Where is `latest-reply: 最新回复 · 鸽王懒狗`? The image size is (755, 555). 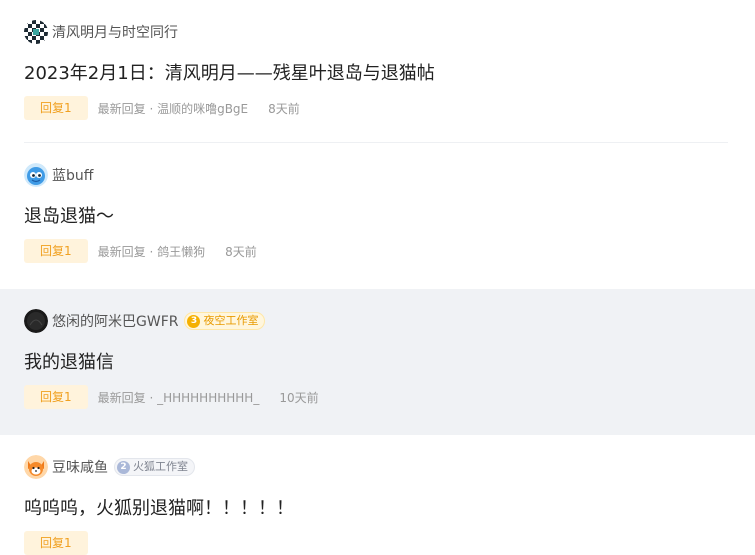 latest-reply: 最新回复 · 鸽王懒狗 is located at coordinates (151, 251).